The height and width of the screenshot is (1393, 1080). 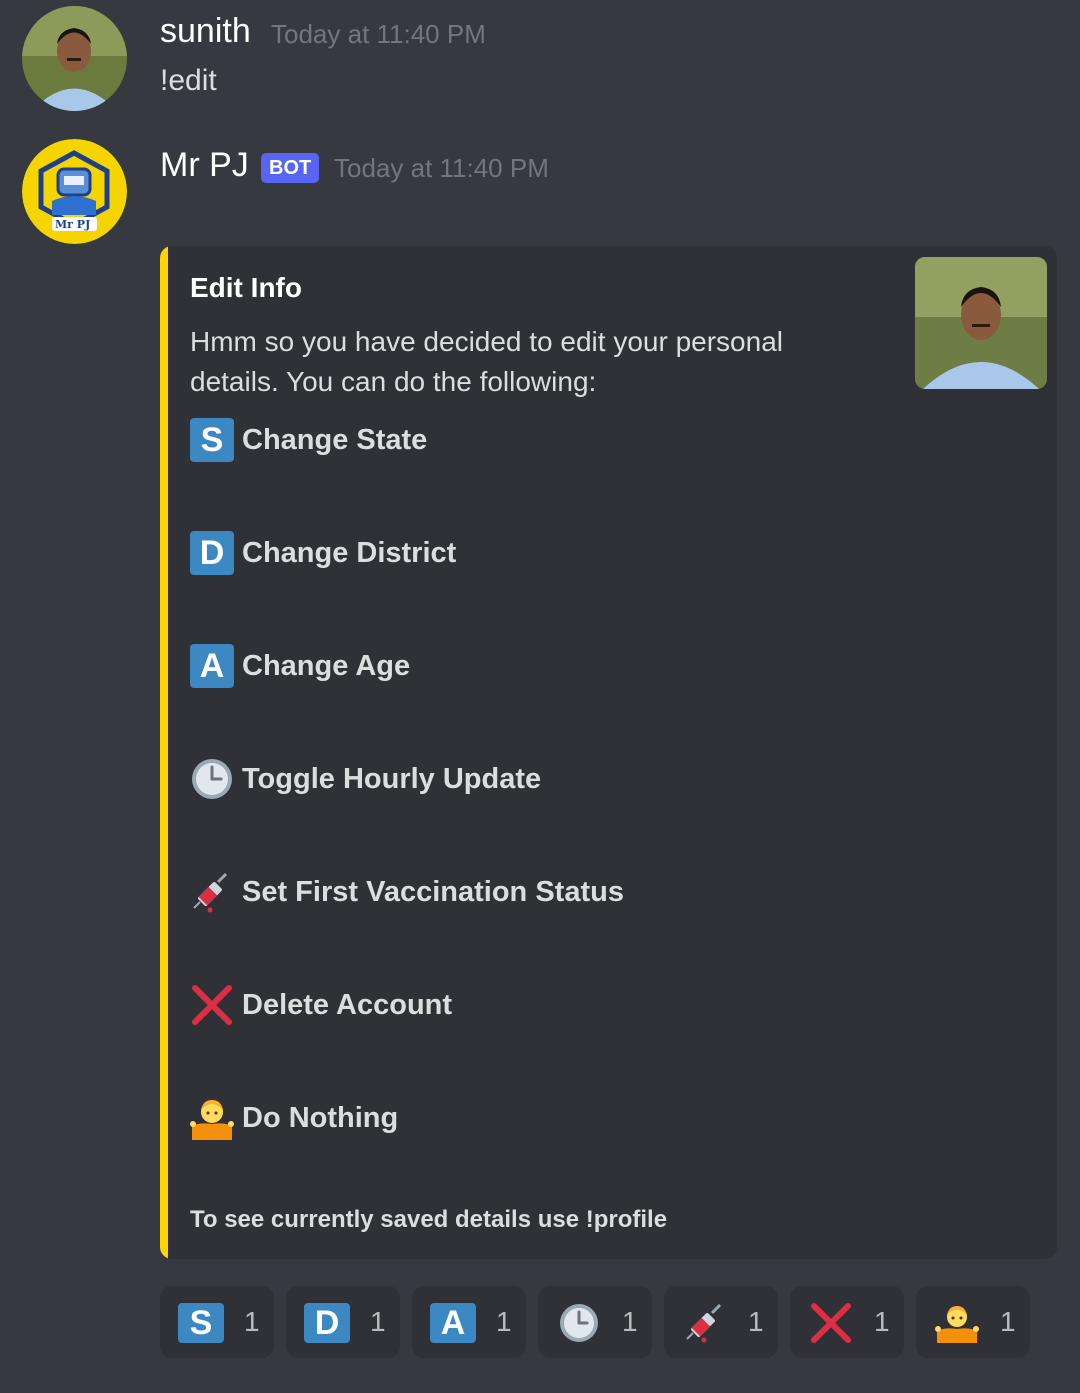 I want to click on reaction-d: D 1, so click(x=343, y=1322).